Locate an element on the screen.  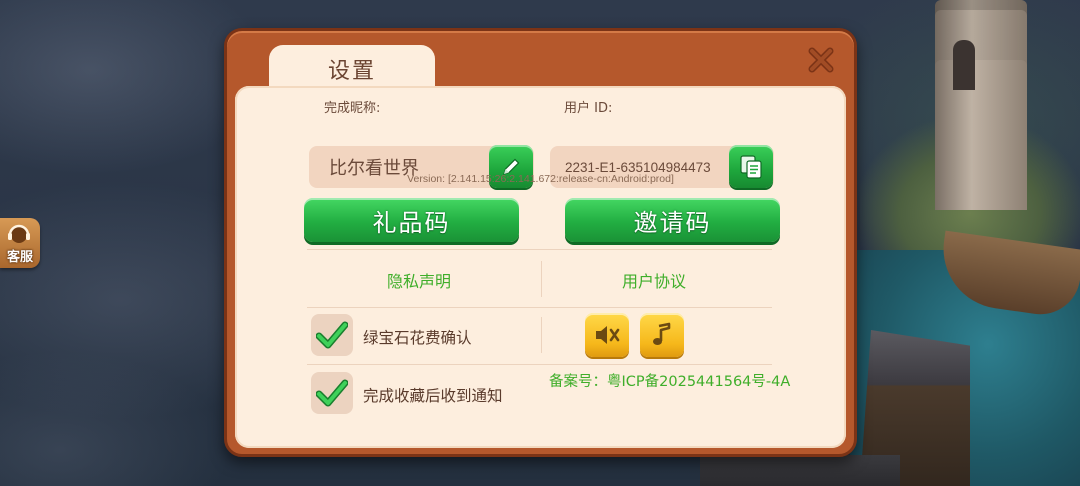
lighthouse-tower is located at coordinates (981, 105).